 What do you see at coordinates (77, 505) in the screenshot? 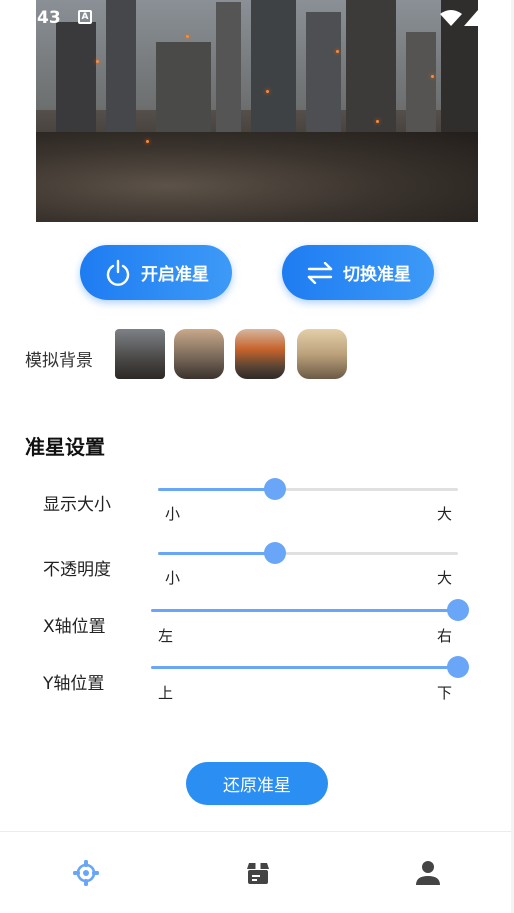
I see `size-slider-label: 显示大小` at bounding box center [77, 505].